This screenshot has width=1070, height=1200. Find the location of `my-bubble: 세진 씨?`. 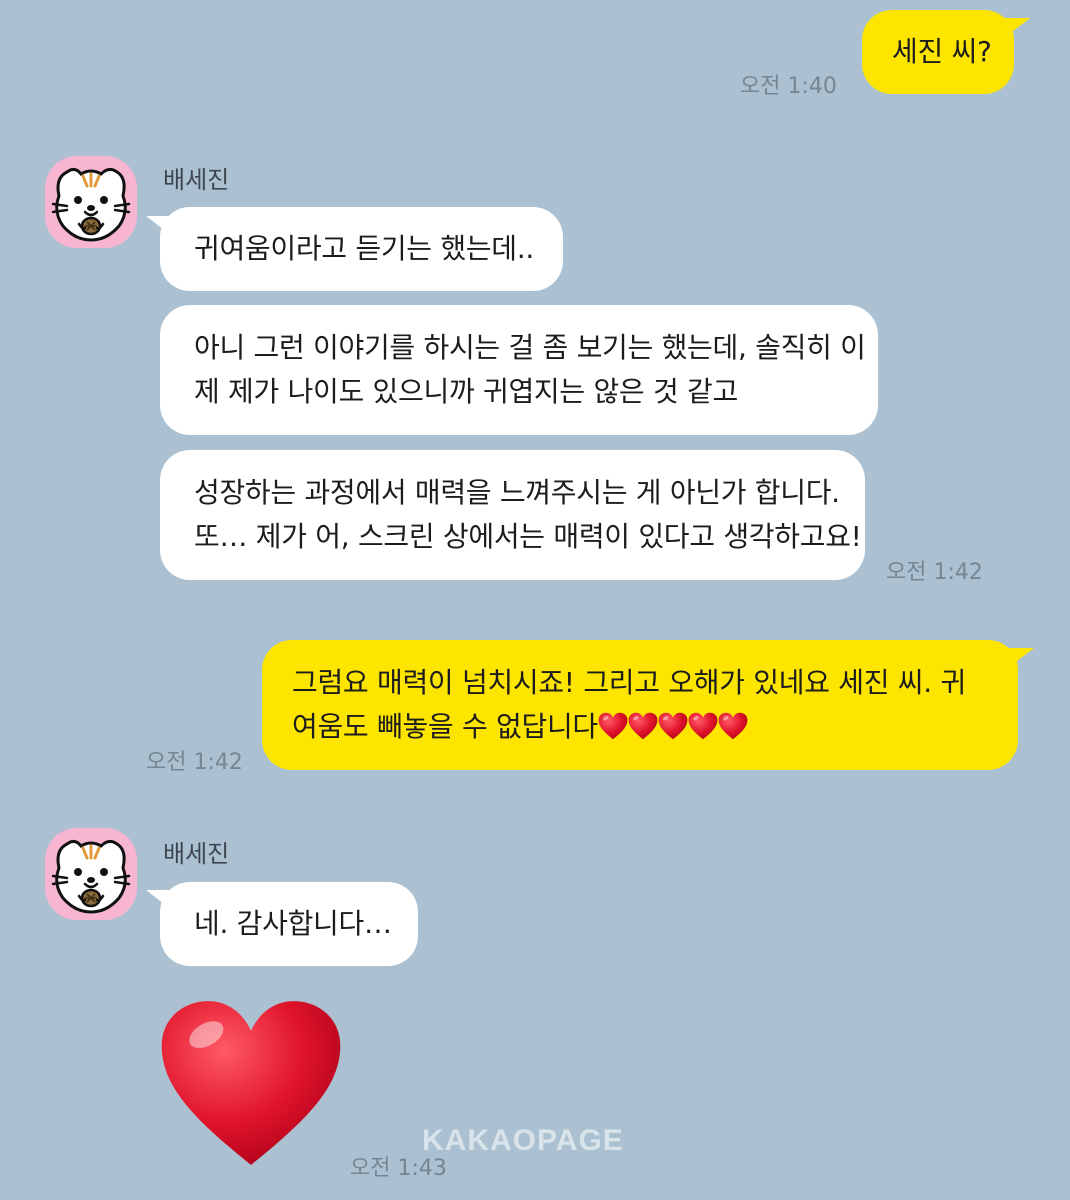

my-bubble: 세진 씨? is located at coordinates (938, 52).